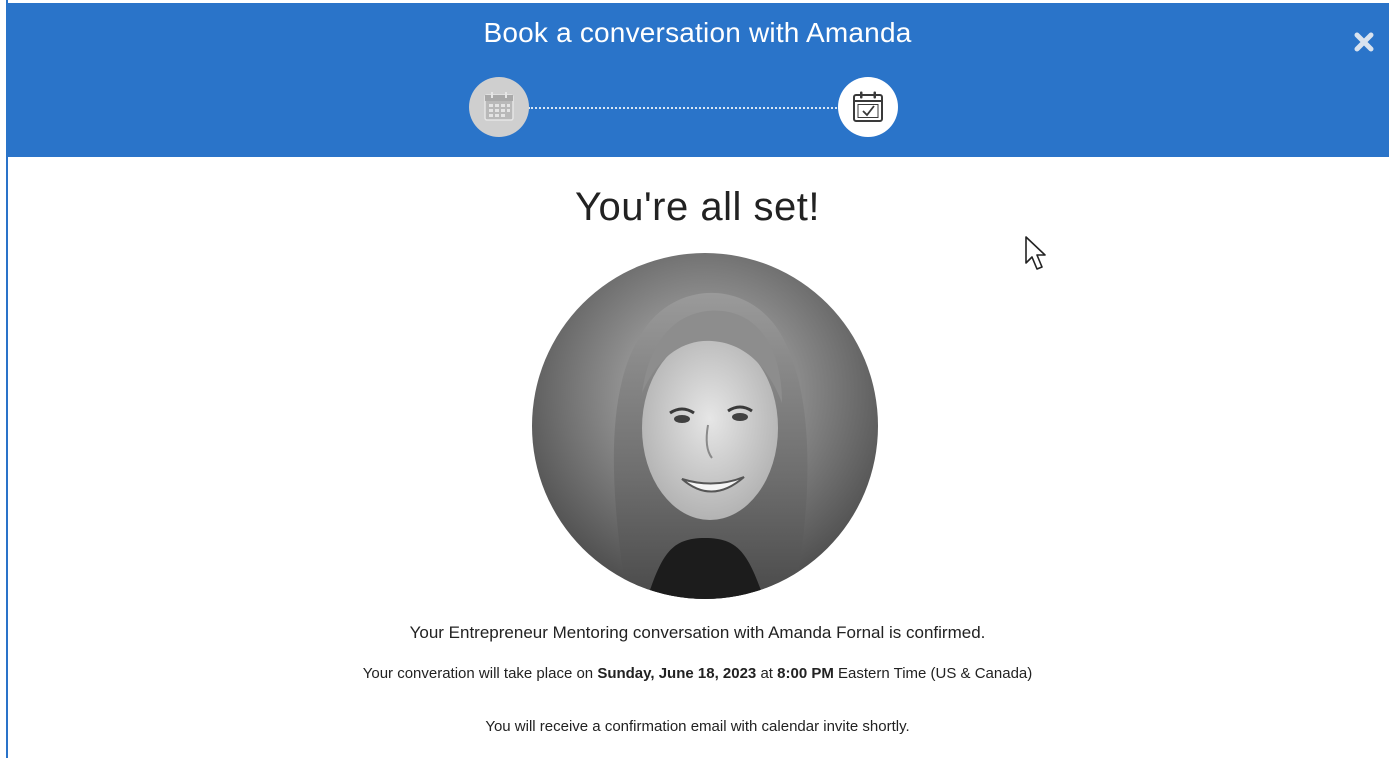 Image resolution: width=1391 pixels, height=758 pixels. Describe the element at coordinates (697, 207) in the screenshot. I see `confirmation-headline: You're all set!` at that location.